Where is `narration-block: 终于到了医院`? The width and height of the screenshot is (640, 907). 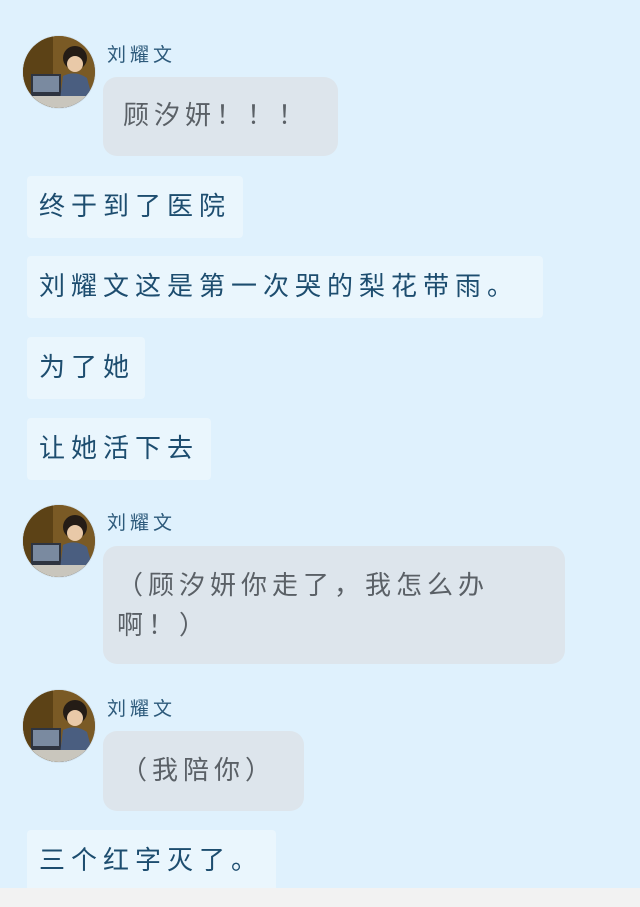
narration-block: 终于到了医院 is located at coordinates (135, 207).